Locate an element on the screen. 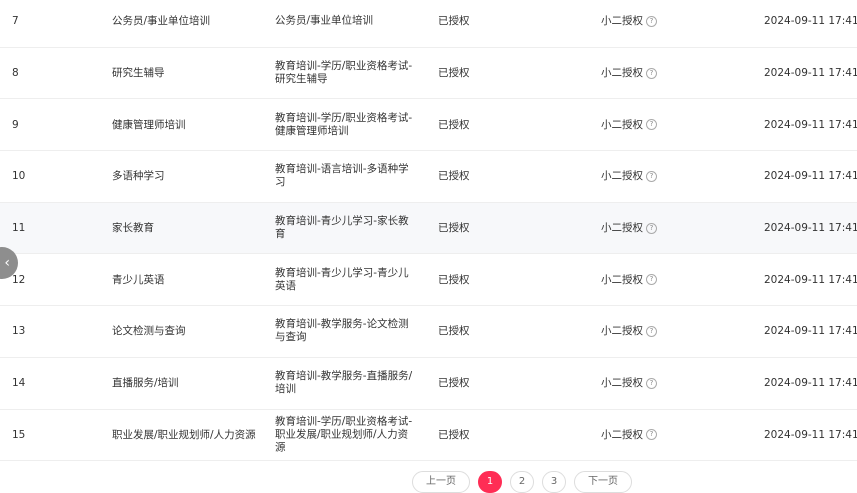 Image resolution: width=857 pixels, height=493 pixels. category-path: 教育培训-青少儿学习-家长教育 is located at coordinates (342, 228).